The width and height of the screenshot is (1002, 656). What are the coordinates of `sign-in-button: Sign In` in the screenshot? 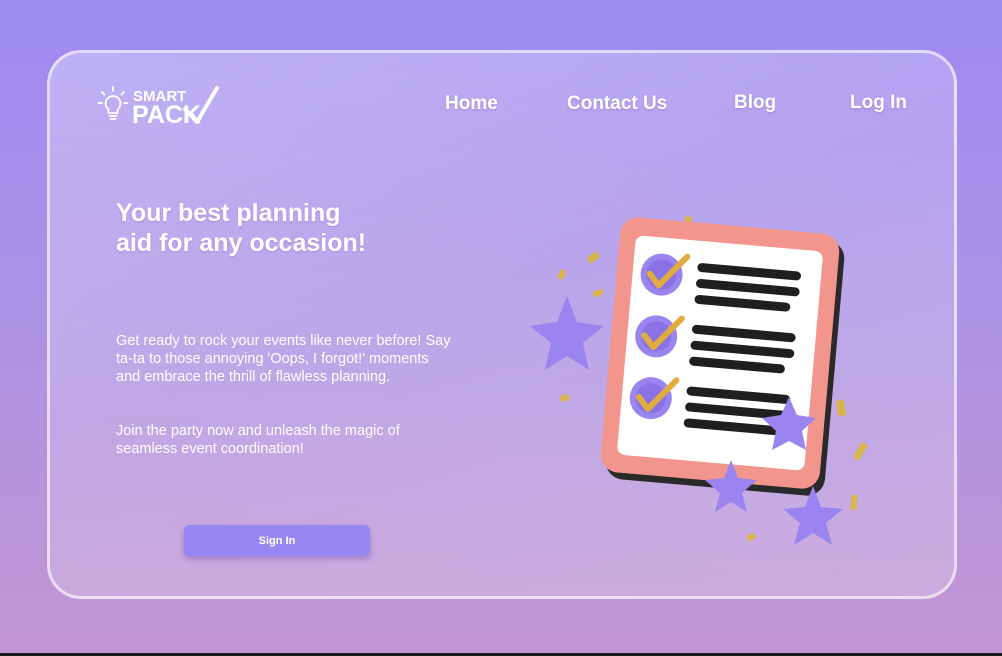 It's located at (277, 540).